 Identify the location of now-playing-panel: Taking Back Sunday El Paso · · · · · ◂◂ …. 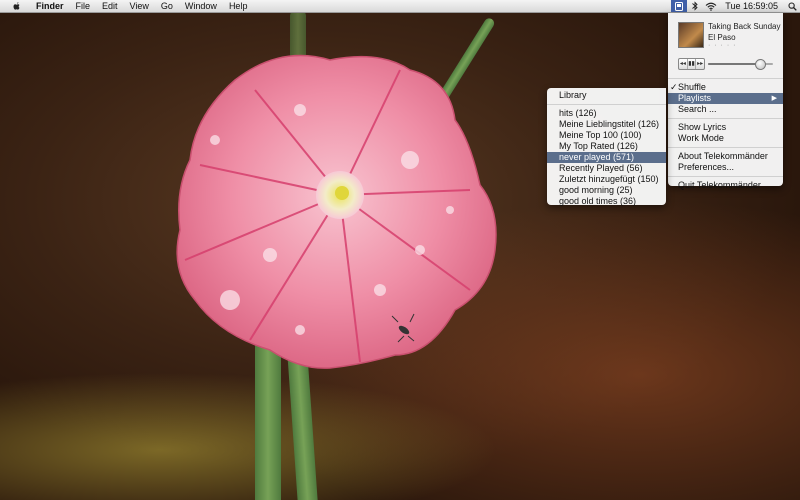
(725, 44).